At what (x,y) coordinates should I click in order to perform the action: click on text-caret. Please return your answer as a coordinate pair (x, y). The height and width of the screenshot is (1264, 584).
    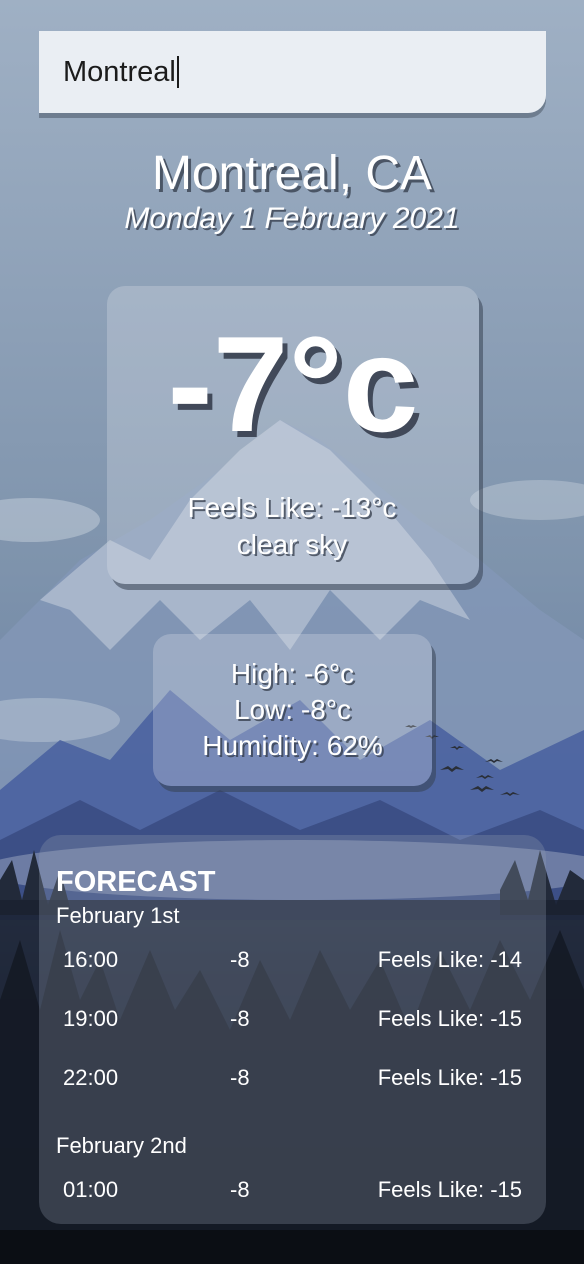
    Looking at the image, I should click on (177, 72).